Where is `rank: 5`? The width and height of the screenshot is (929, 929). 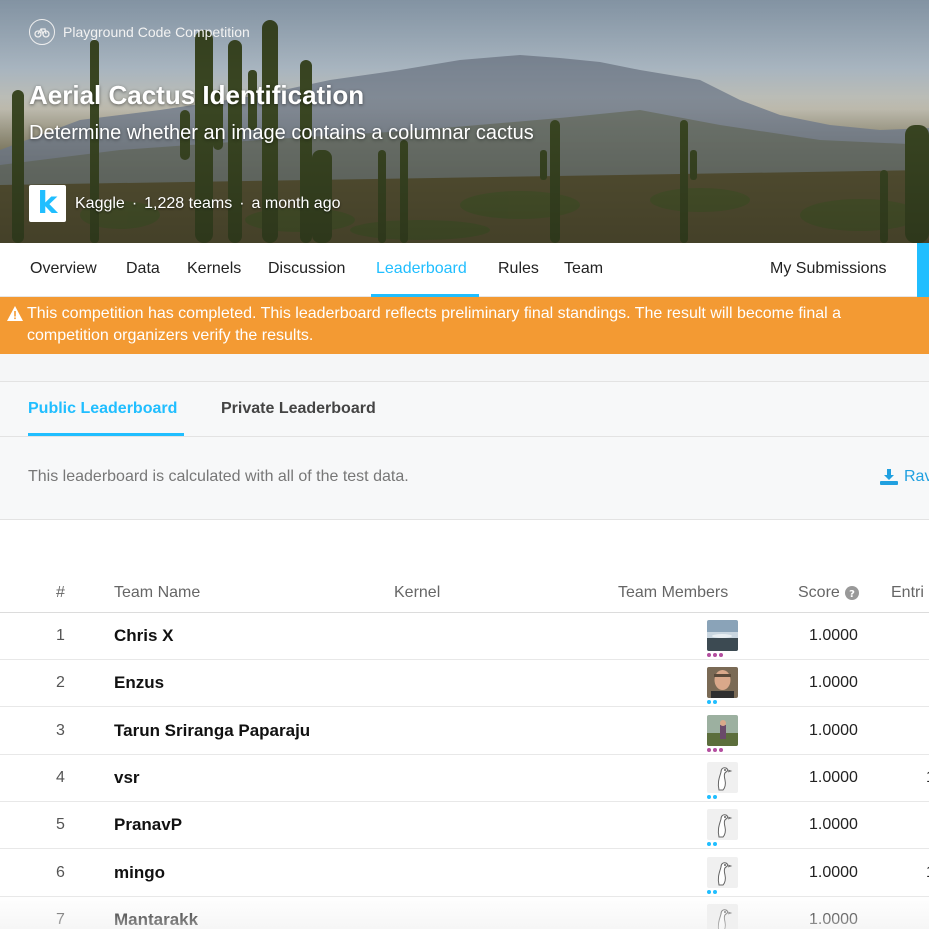
rank: 5 is located at coordinates (60, 825).